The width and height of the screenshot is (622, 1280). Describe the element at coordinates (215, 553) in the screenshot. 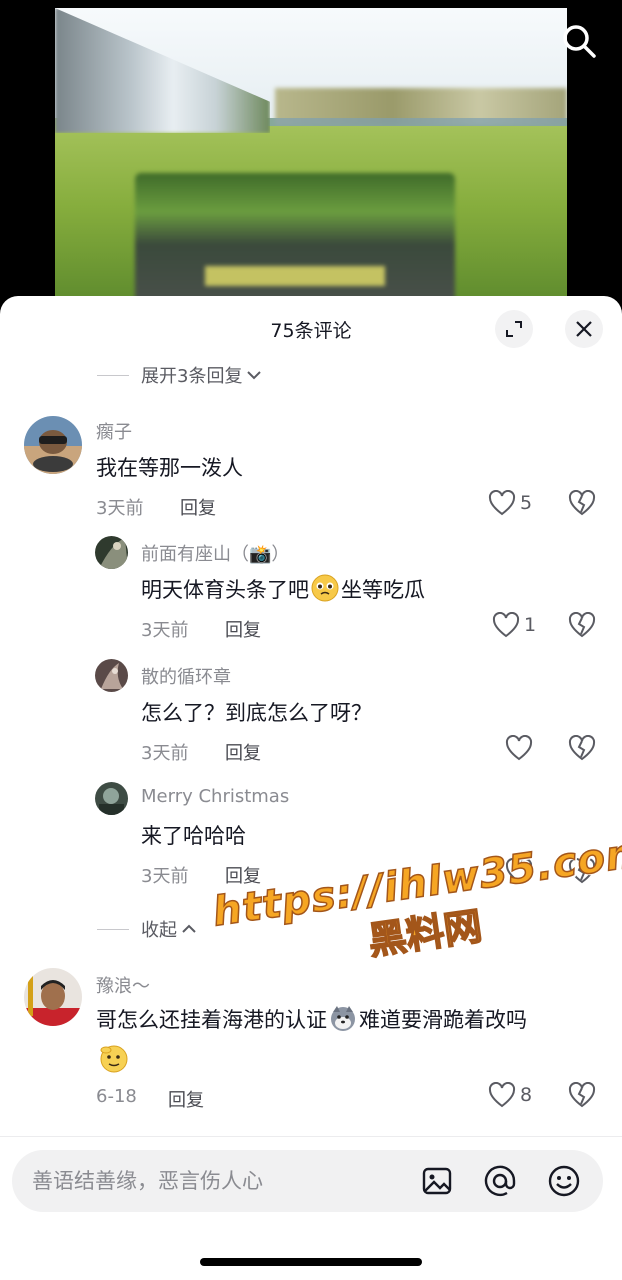

I see `comment-author: 前面有座山（📸）` at that location.